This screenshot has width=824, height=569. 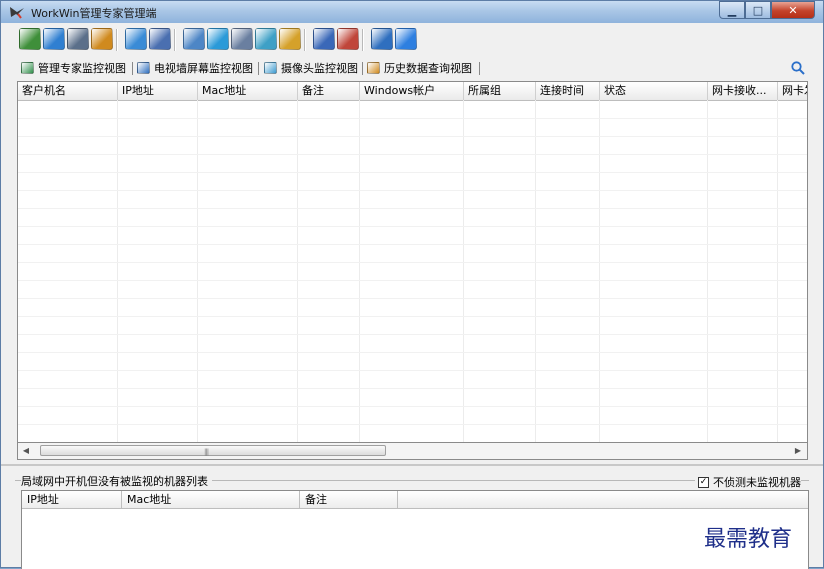 What do you see at coordinates (500, 91) in the screenshot?
I see `column-header: 所属组` at bounding box center [500, 91].